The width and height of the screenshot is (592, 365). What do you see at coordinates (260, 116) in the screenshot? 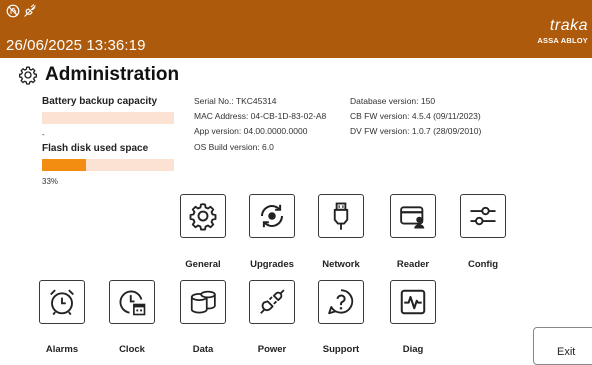
I see `mac-address: MAC Address: 04-CB-1D-83-02-A8` at bounding box center [260, 116].